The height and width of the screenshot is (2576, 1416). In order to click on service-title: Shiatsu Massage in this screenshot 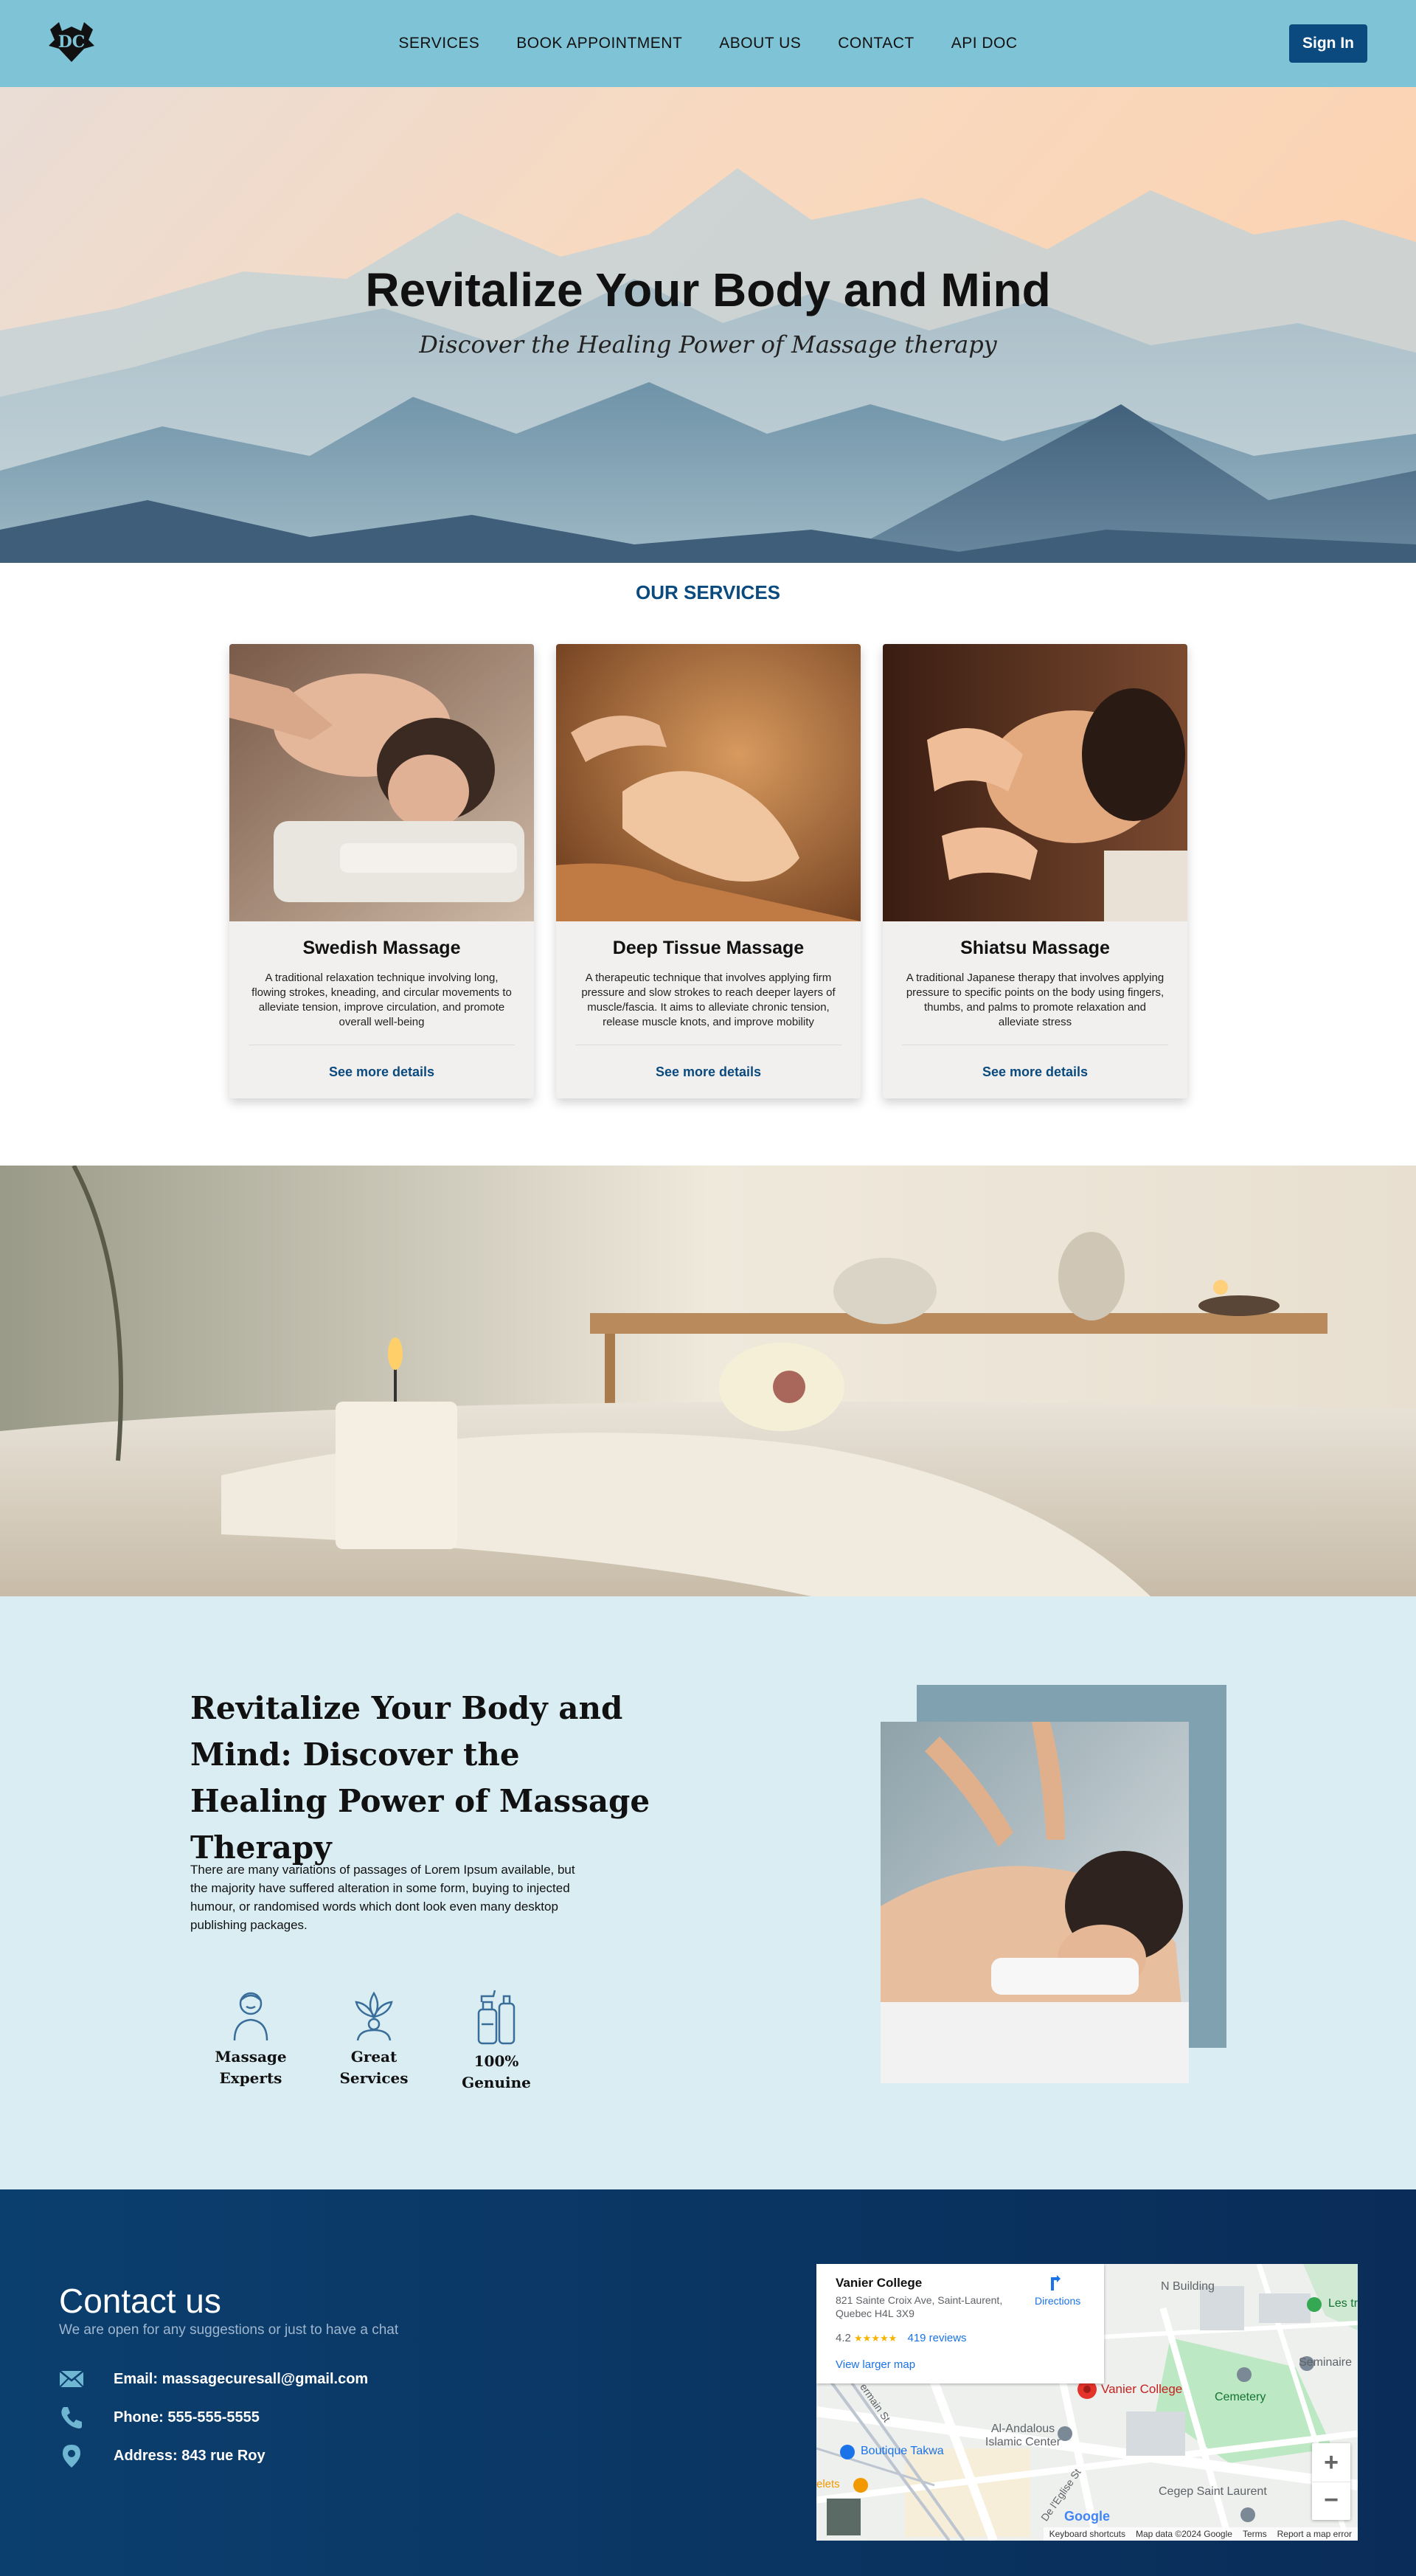, I will do `click(1035, 948)`.